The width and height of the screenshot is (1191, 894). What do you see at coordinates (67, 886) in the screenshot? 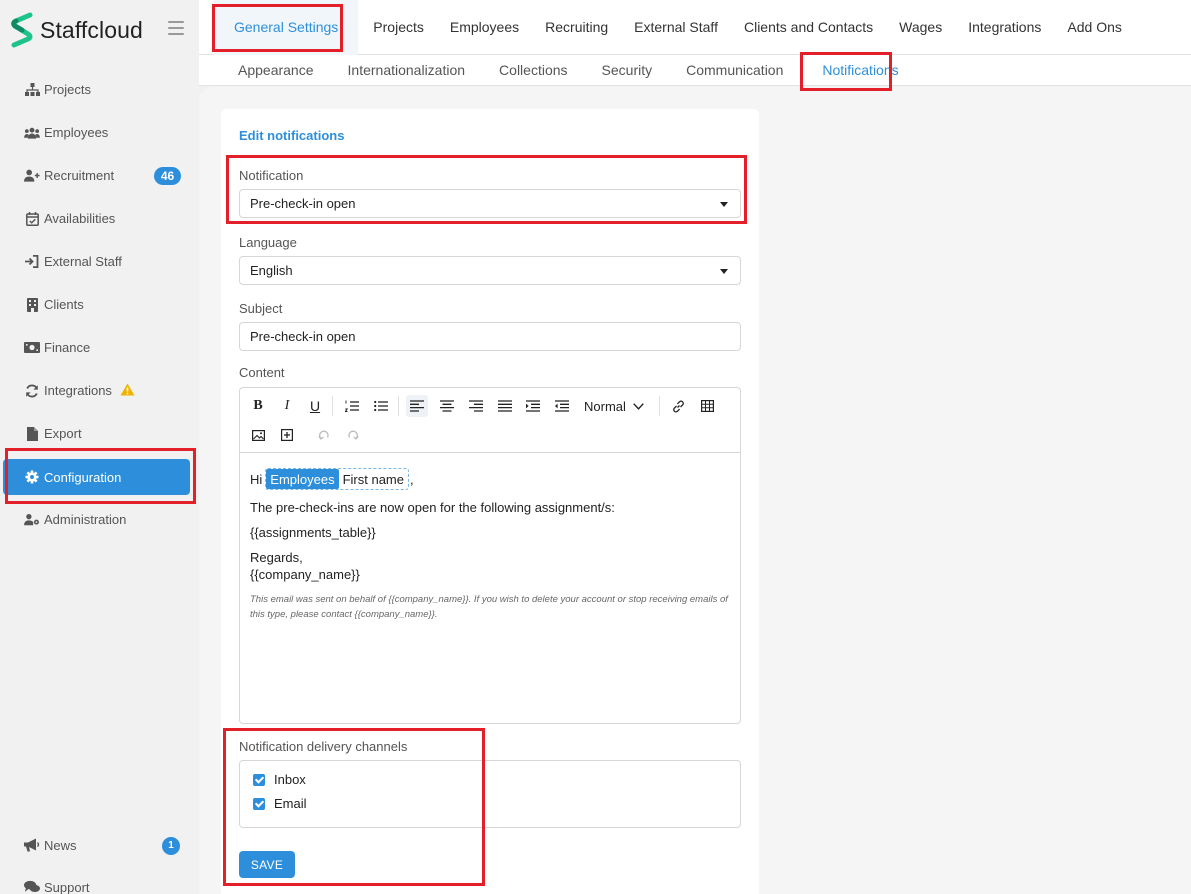
I see `sidebar-item-label: Support` at bounding box center [67, 886].